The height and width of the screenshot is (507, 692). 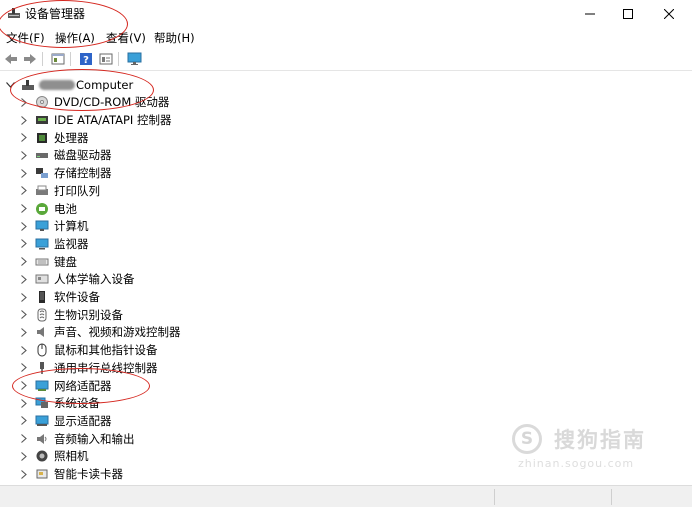 I want to click on tree-node: 照相机, so click(x=53, y=457).